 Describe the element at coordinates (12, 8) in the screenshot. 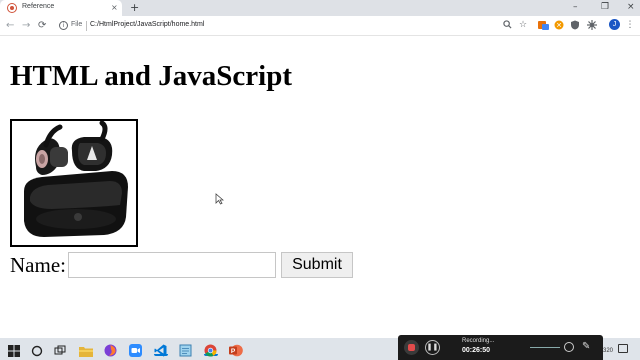

I see `favicon-icon` at that location.